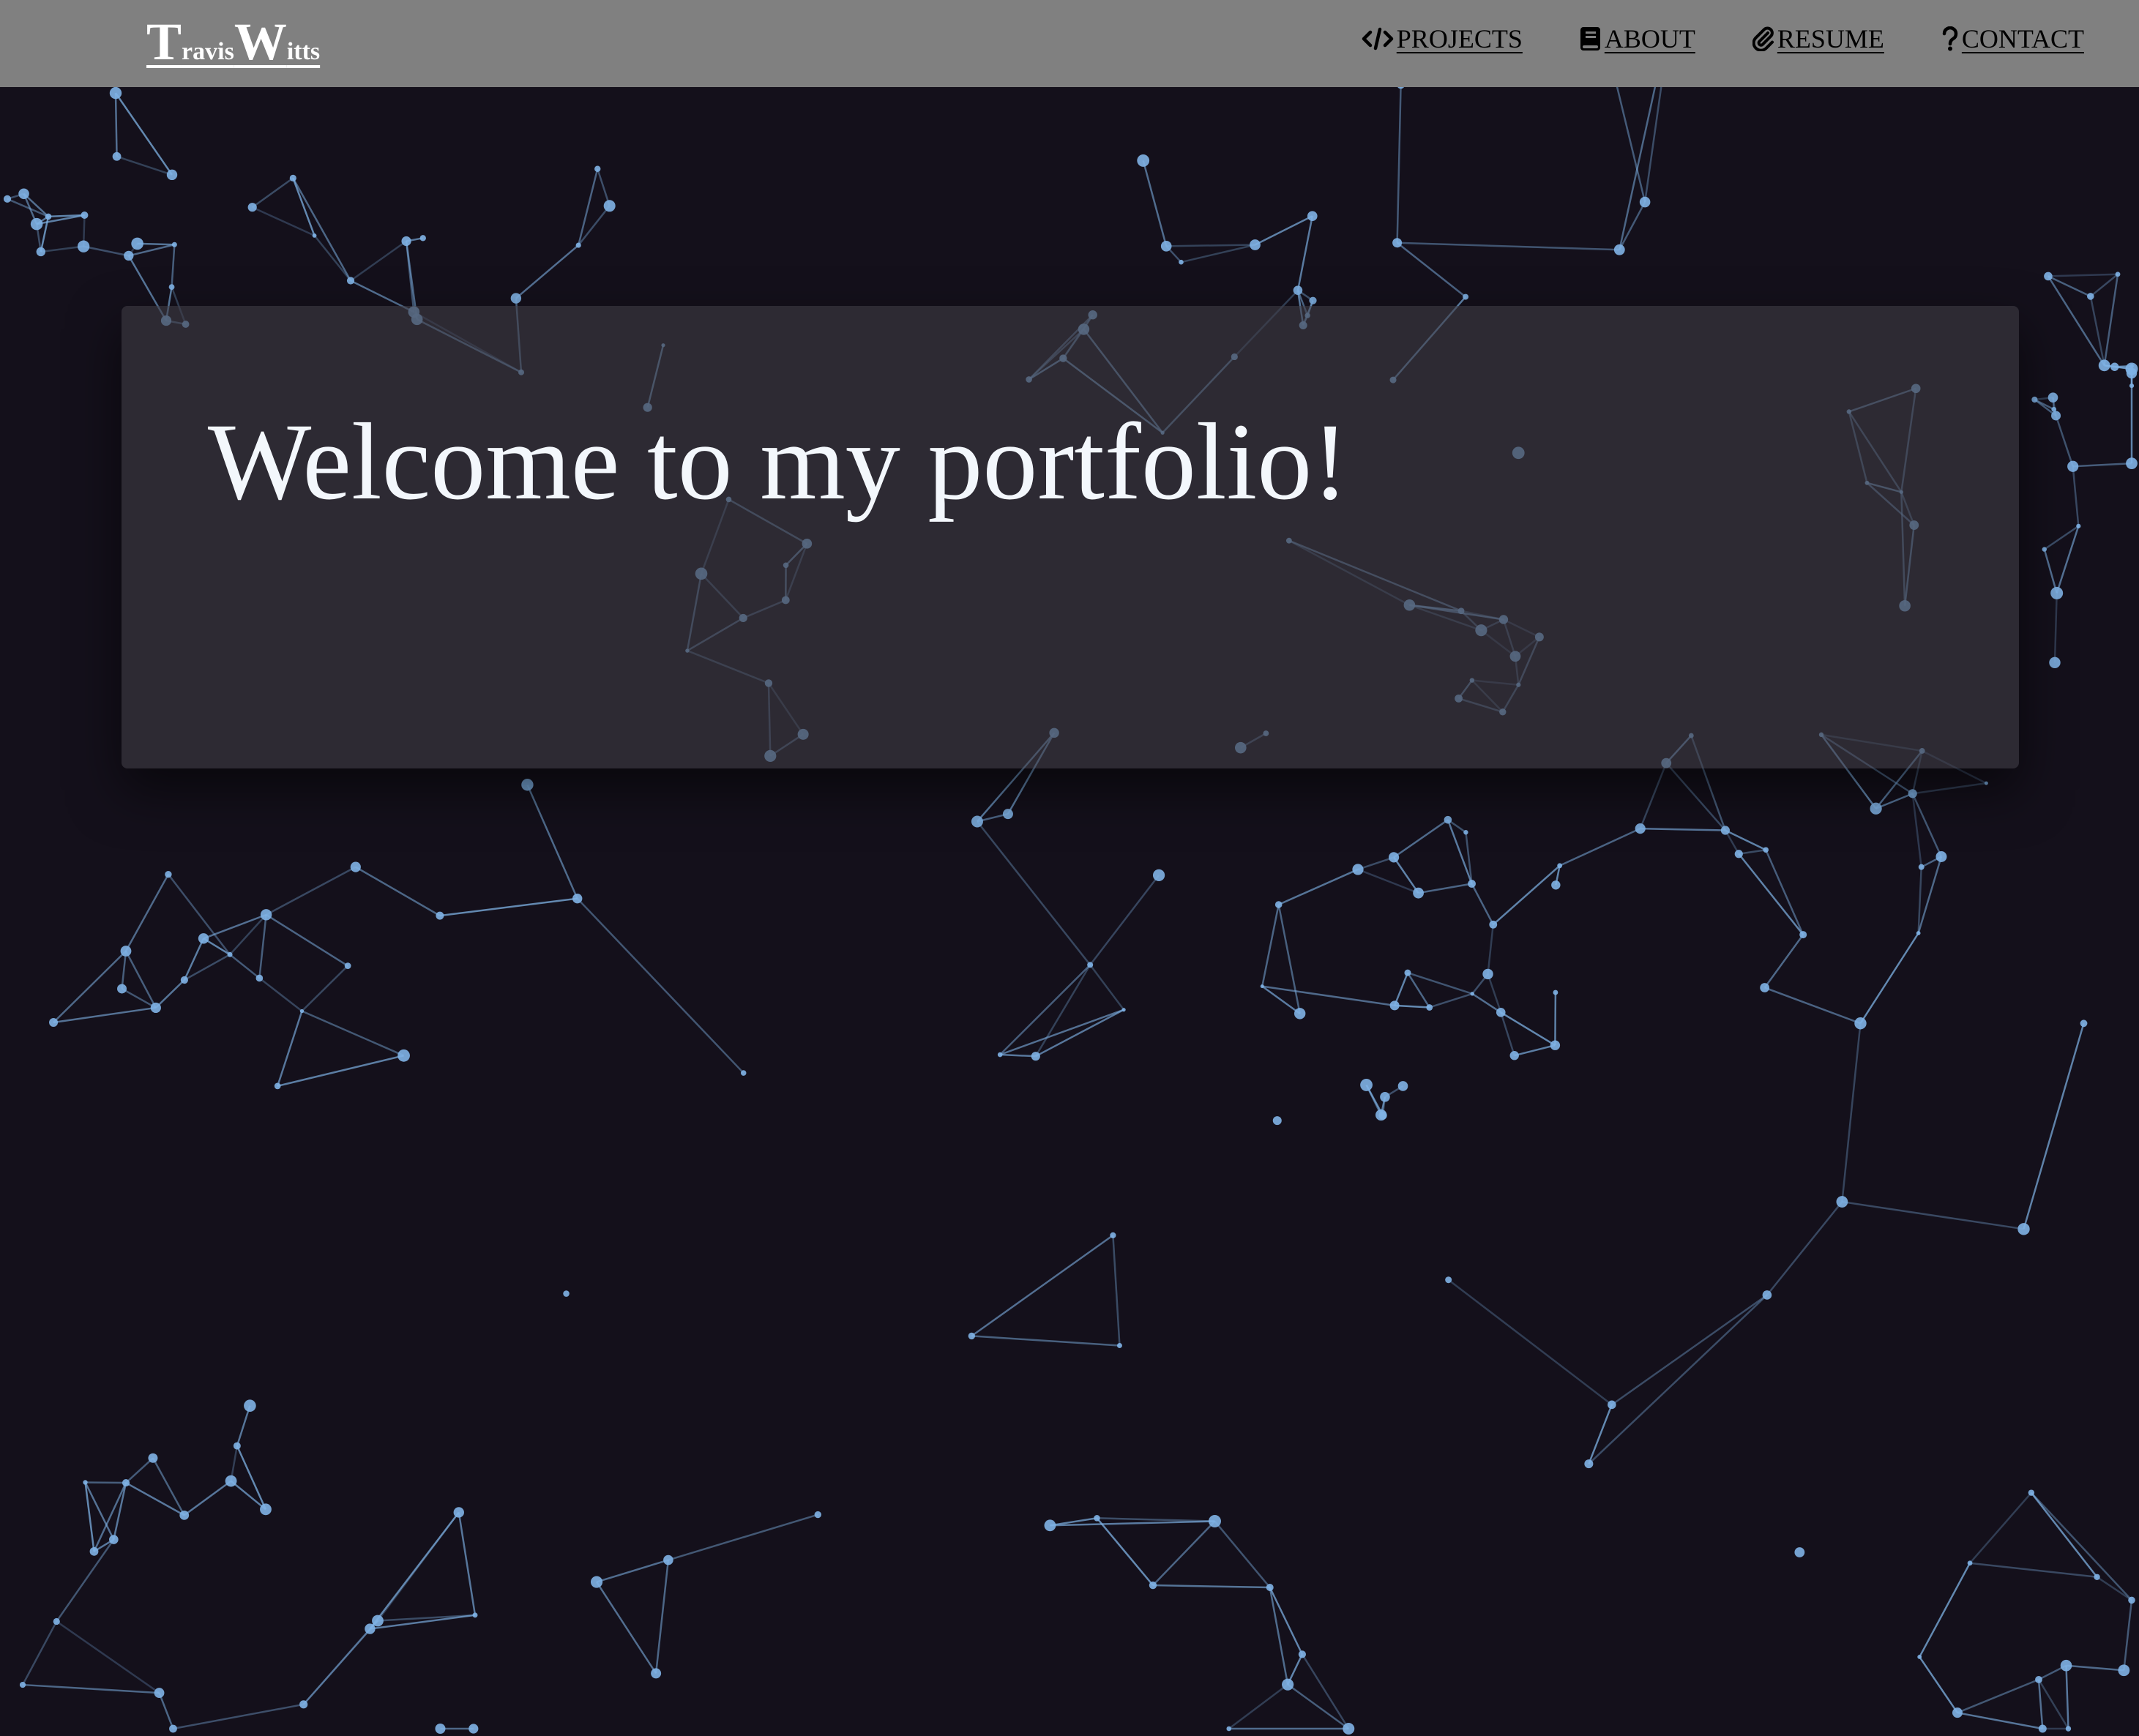 The width and height of the screenshot is (2139, 1736). What do you see at coordinates (1818, 39) in the screenshot?
I see `nav-link-resume: RESUME` at bounding box center [1818, 39].